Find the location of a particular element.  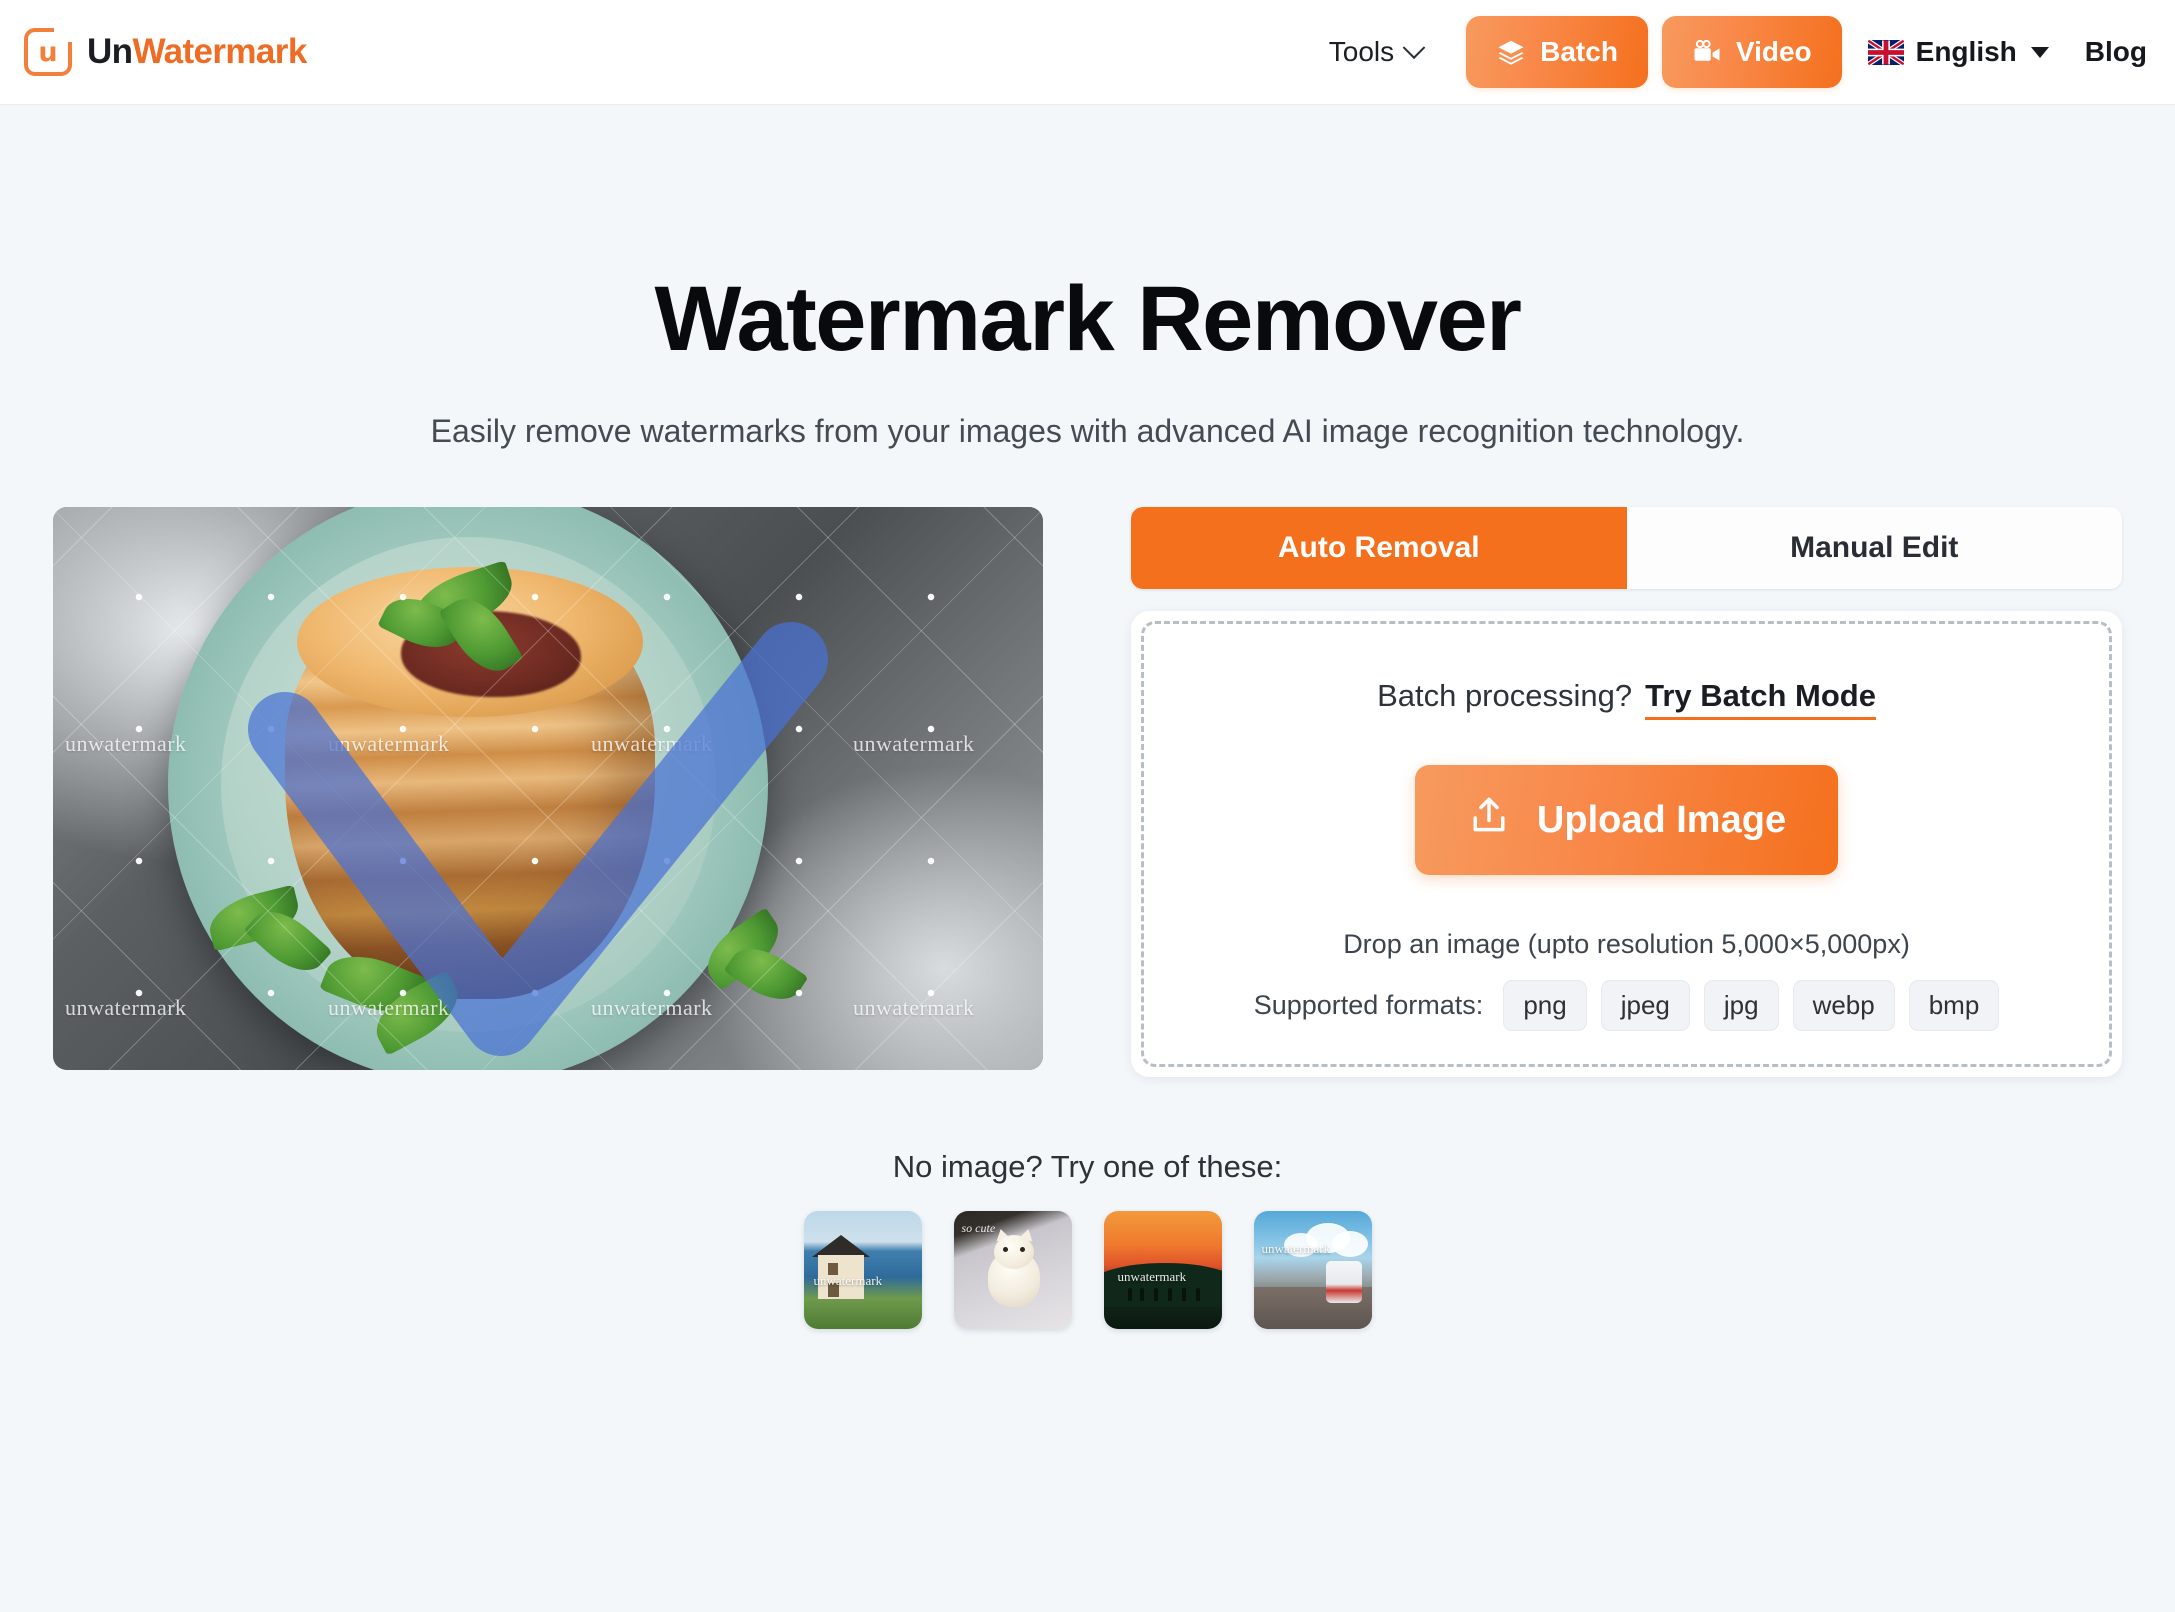

sample-thumbnail-sunset: unwatermark is located at coordinates (1162, 1270).